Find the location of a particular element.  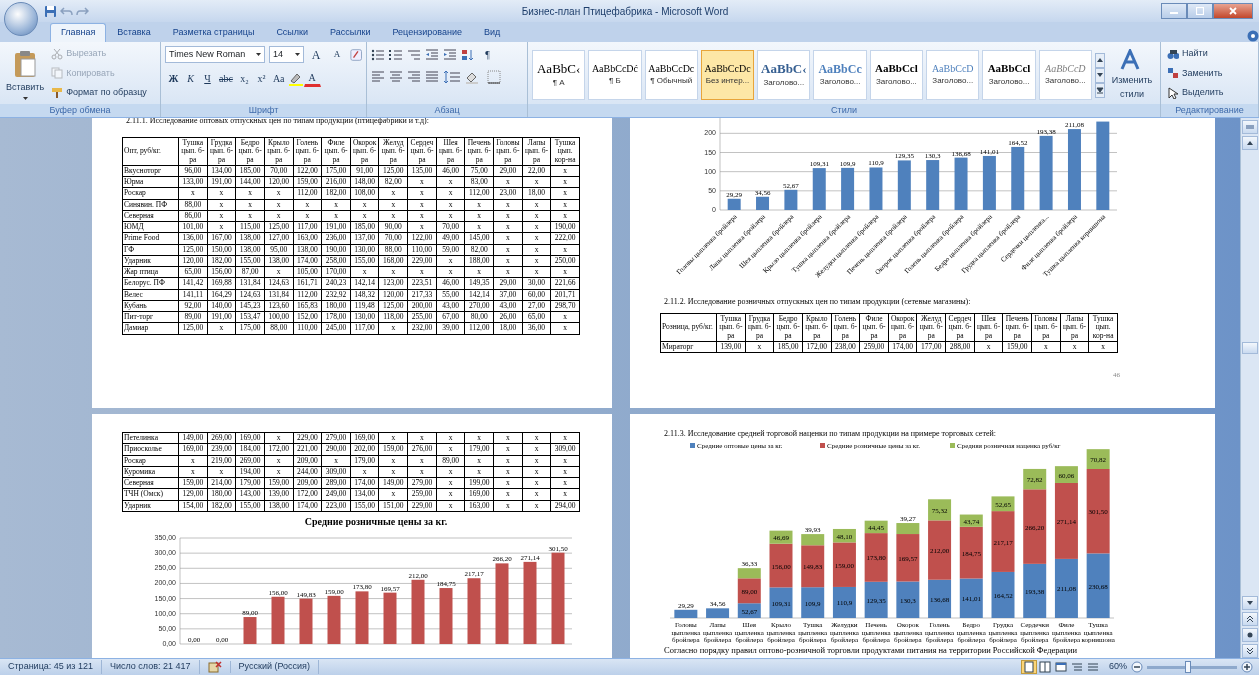

multilevel-list-icon is located at coordinates (414, 54).